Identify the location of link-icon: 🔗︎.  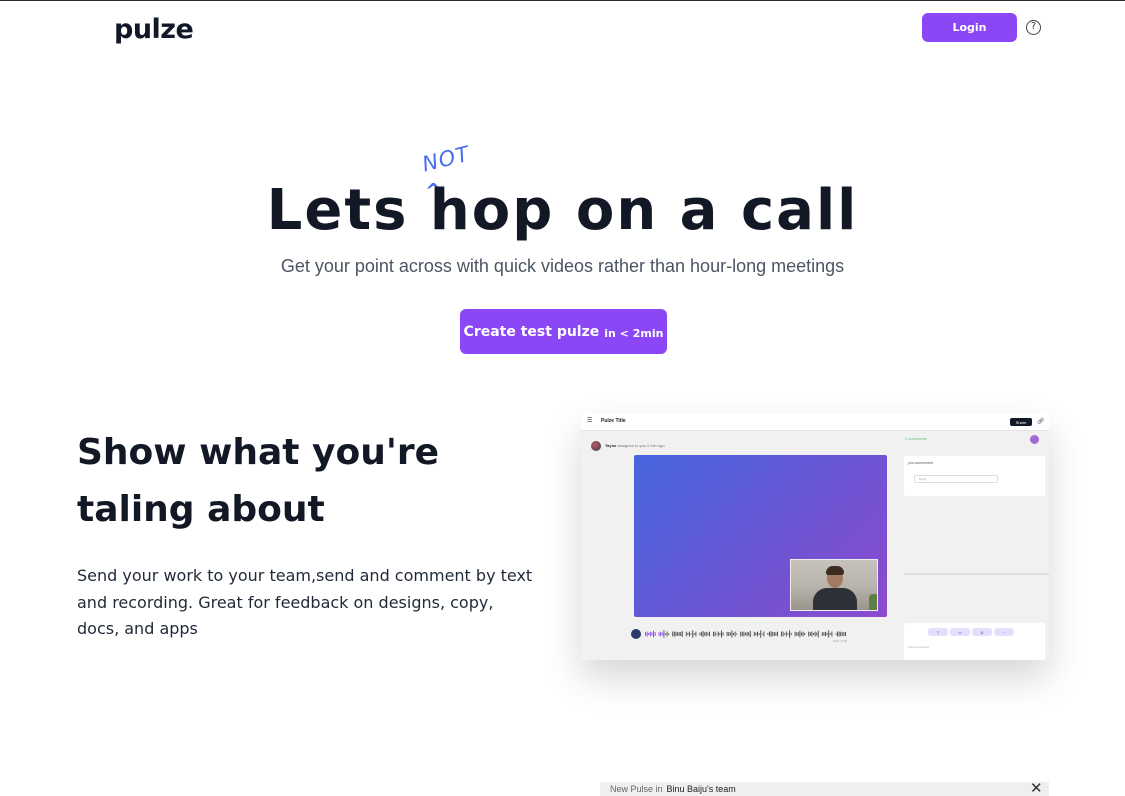
(1041, 422).